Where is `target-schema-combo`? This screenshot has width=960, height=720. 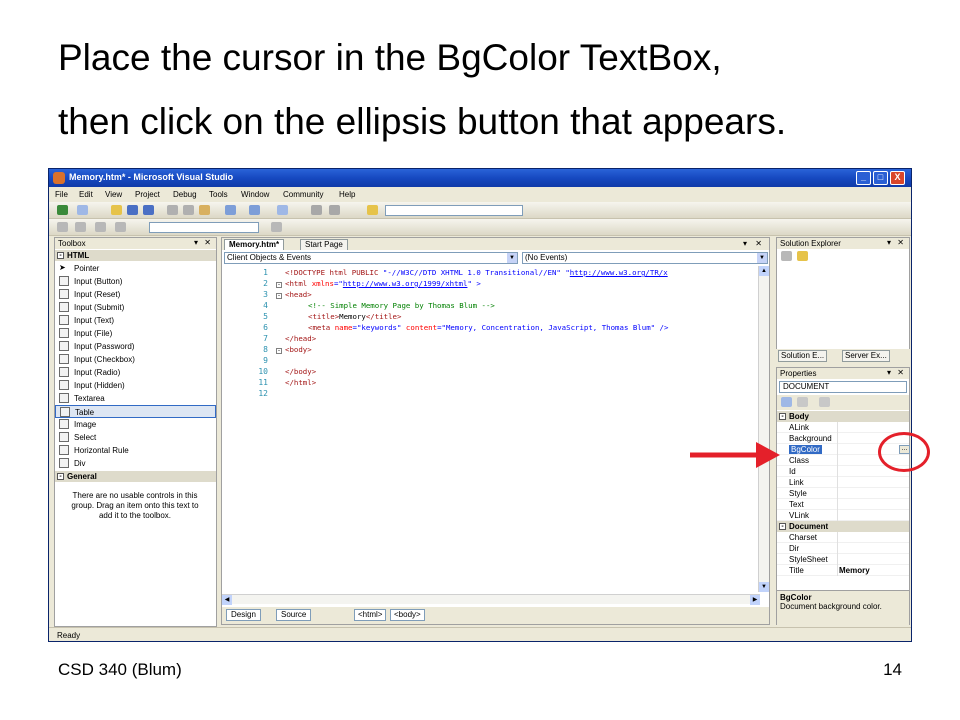 target-schema-combo is located at coordinates (204, 227).